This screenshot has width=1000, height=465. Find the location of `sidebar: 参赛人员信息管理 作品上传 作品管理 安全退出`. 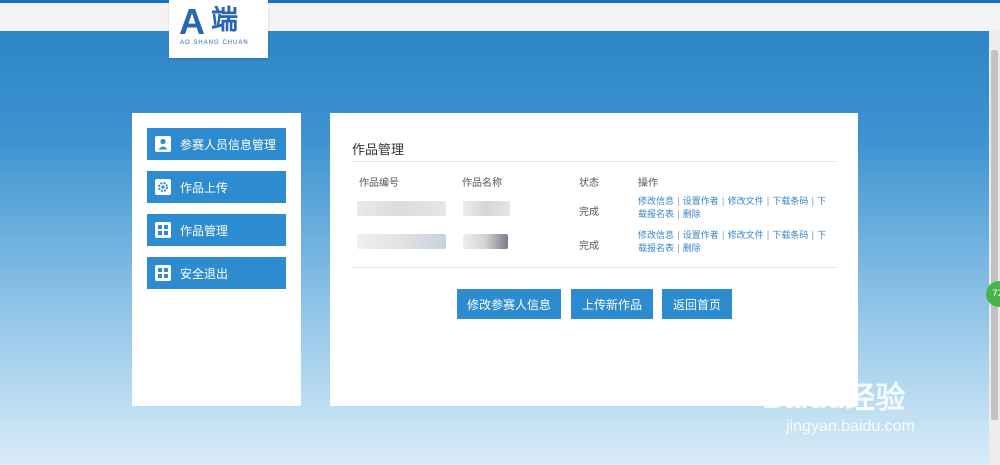

sidebar: 参赛人员信息管理 作品上传 作品管理 安全退出 is located at coordinates (216, 259).